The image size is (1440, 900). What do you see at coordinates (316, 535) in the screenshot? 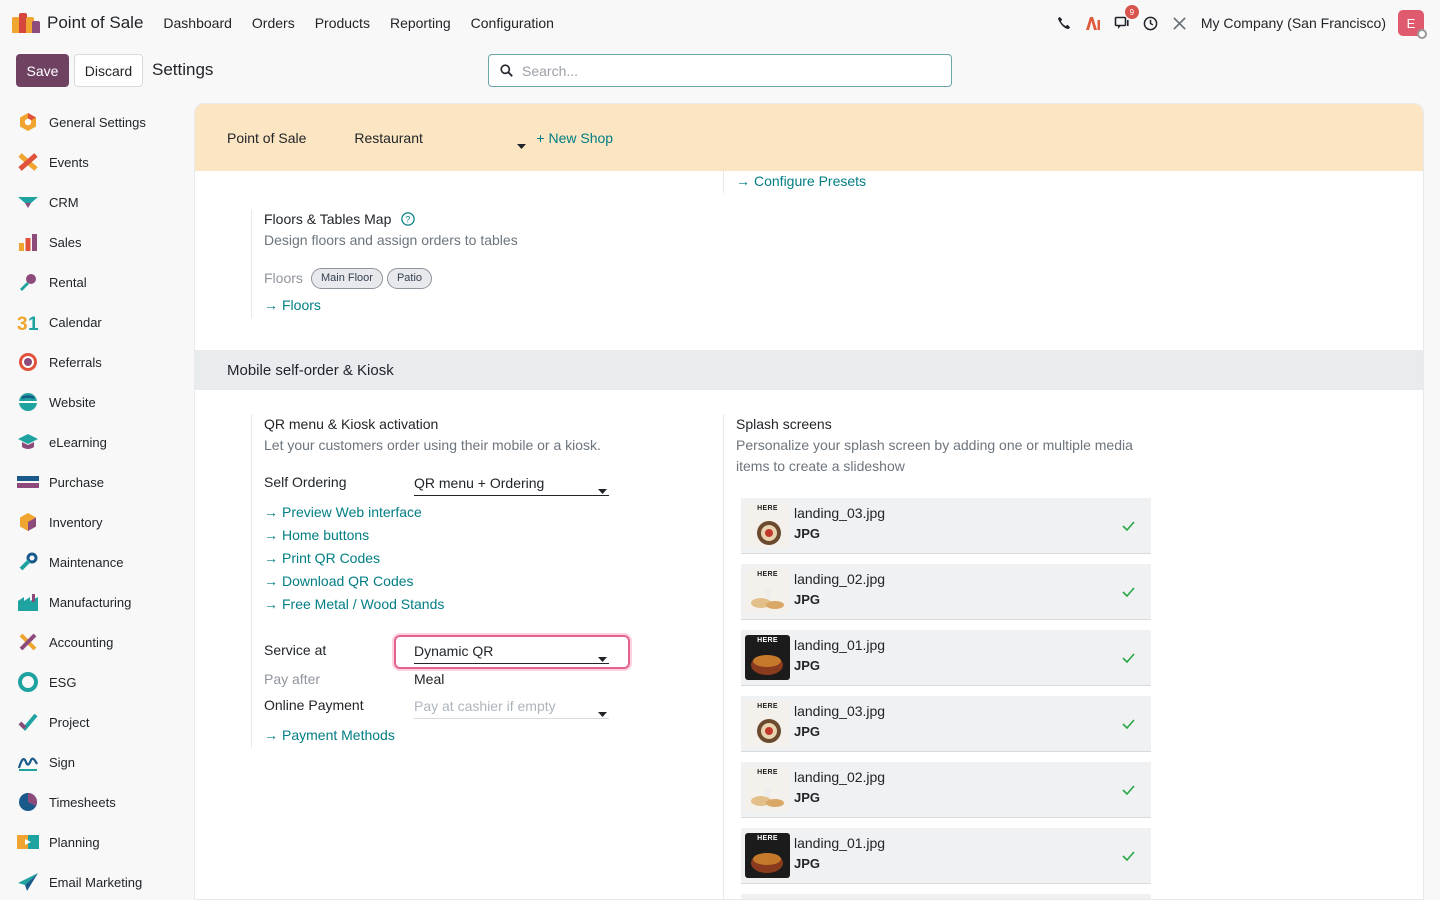
I see `home-buttons-link: → Home buttons` at bounding box center [316, 535].